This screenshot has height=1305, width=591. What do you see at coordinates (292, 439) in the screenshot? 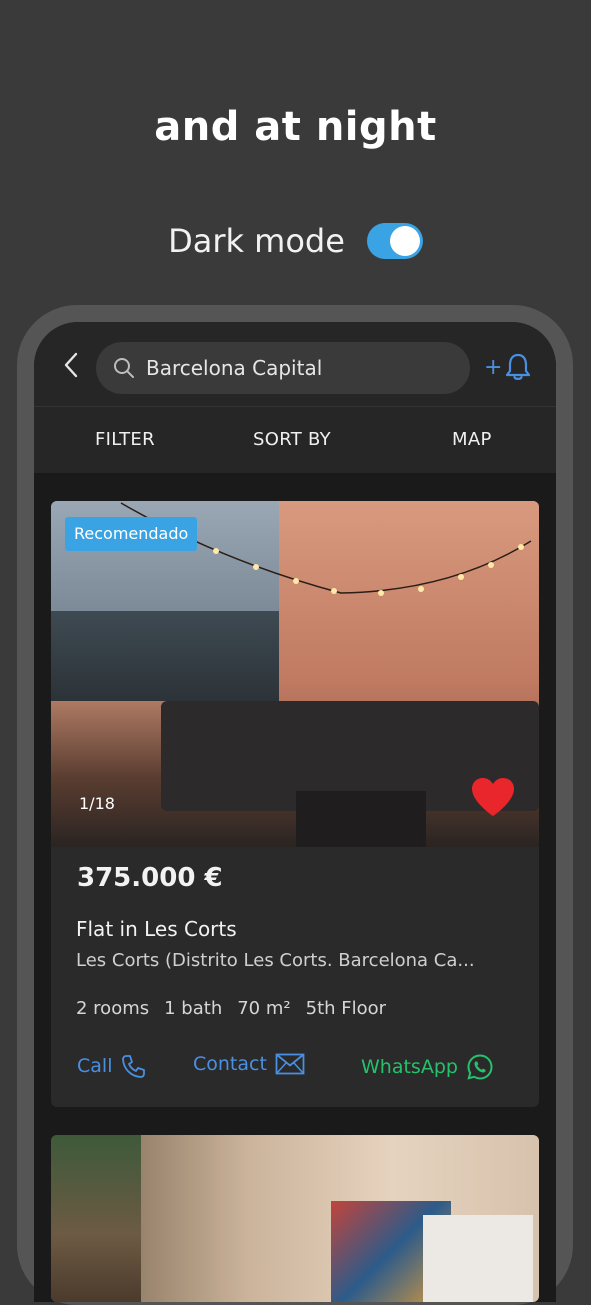
I see `tab-sort-by: SORT BY` at bounding box center [292, 439].